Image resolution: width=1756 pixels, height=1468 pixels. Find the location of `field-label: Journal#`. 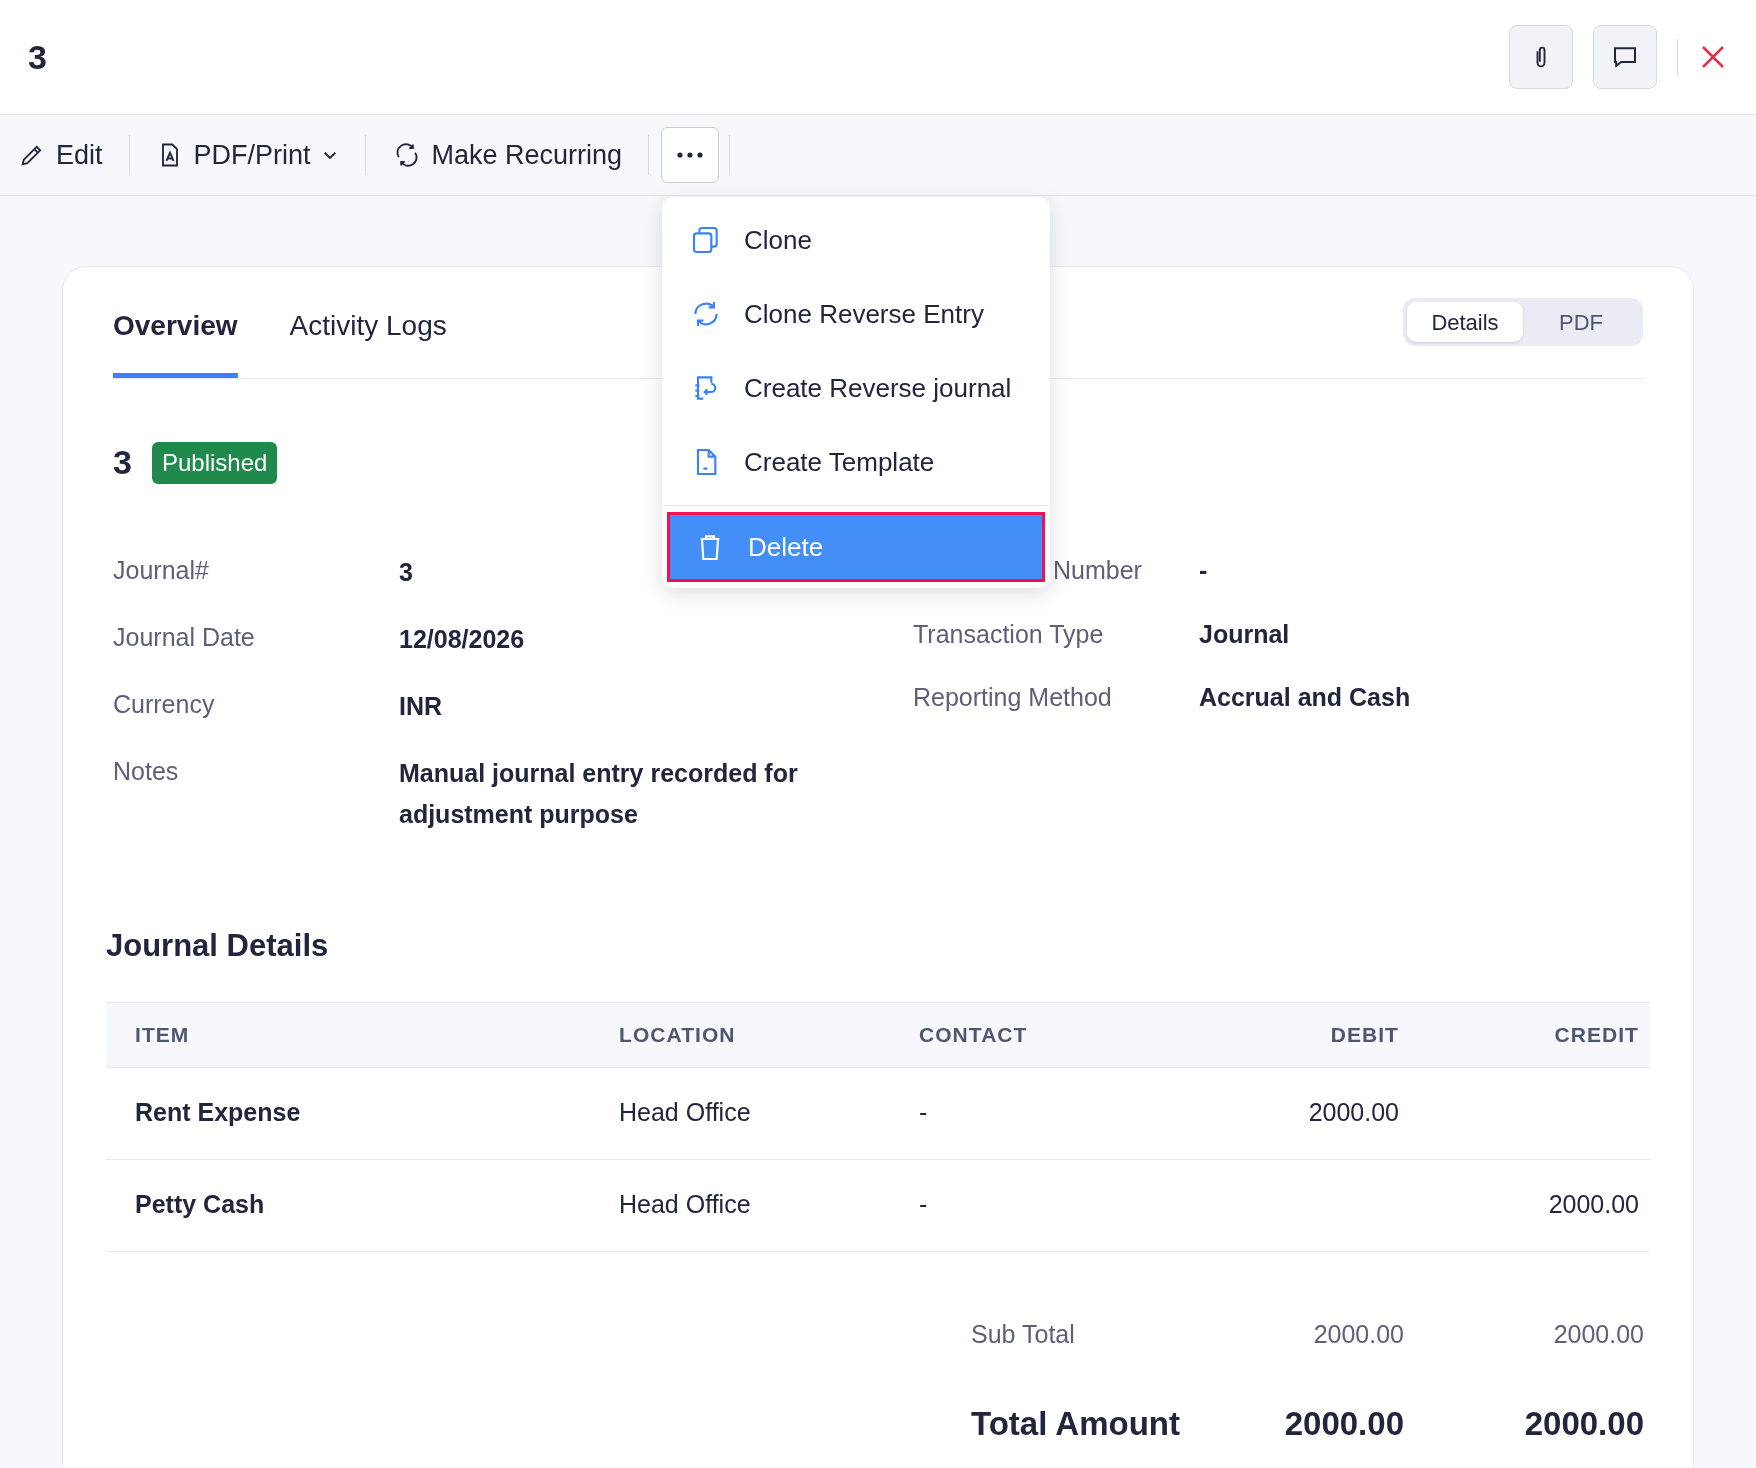

field-label: Journal# is located at coordinates (161, 570).